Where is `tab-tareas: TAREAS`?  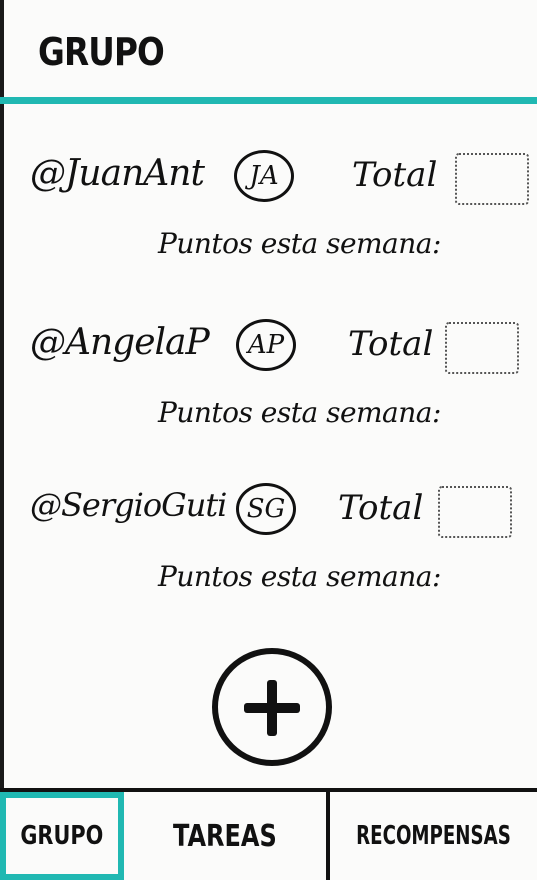 tab-tareas: TAREAS is located at coordinates (227, 836).